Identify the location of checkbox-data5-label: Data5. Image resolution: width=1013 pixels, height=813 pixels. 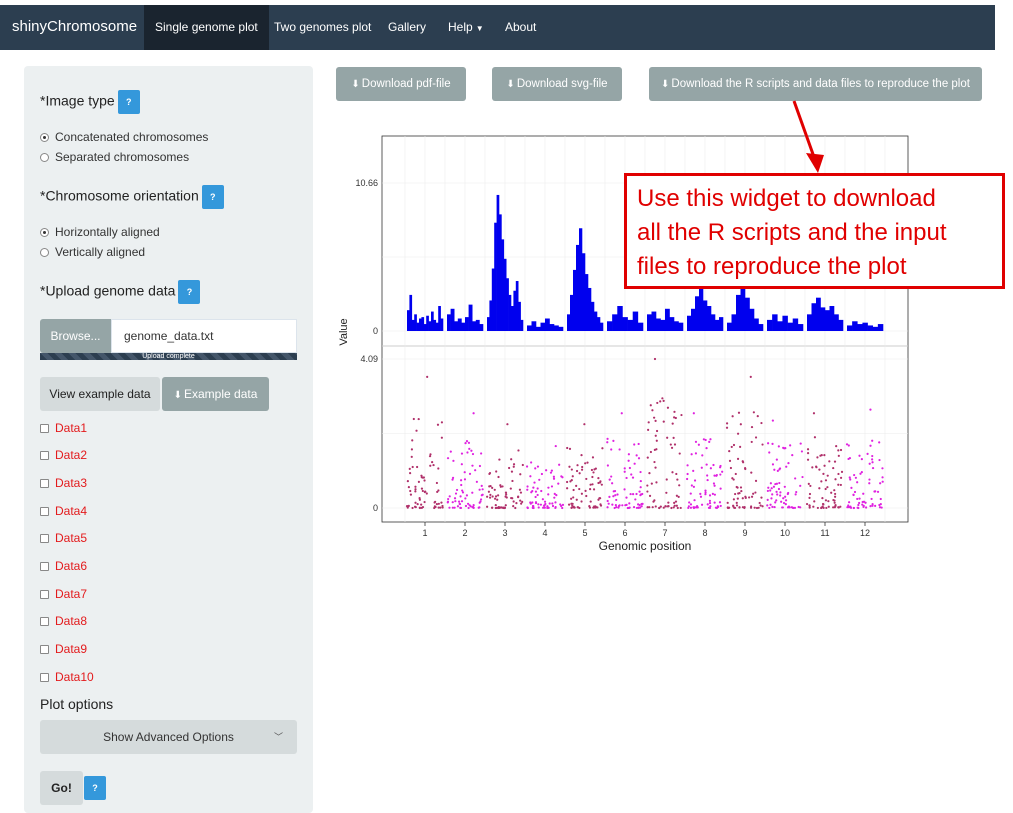
(71, 538).